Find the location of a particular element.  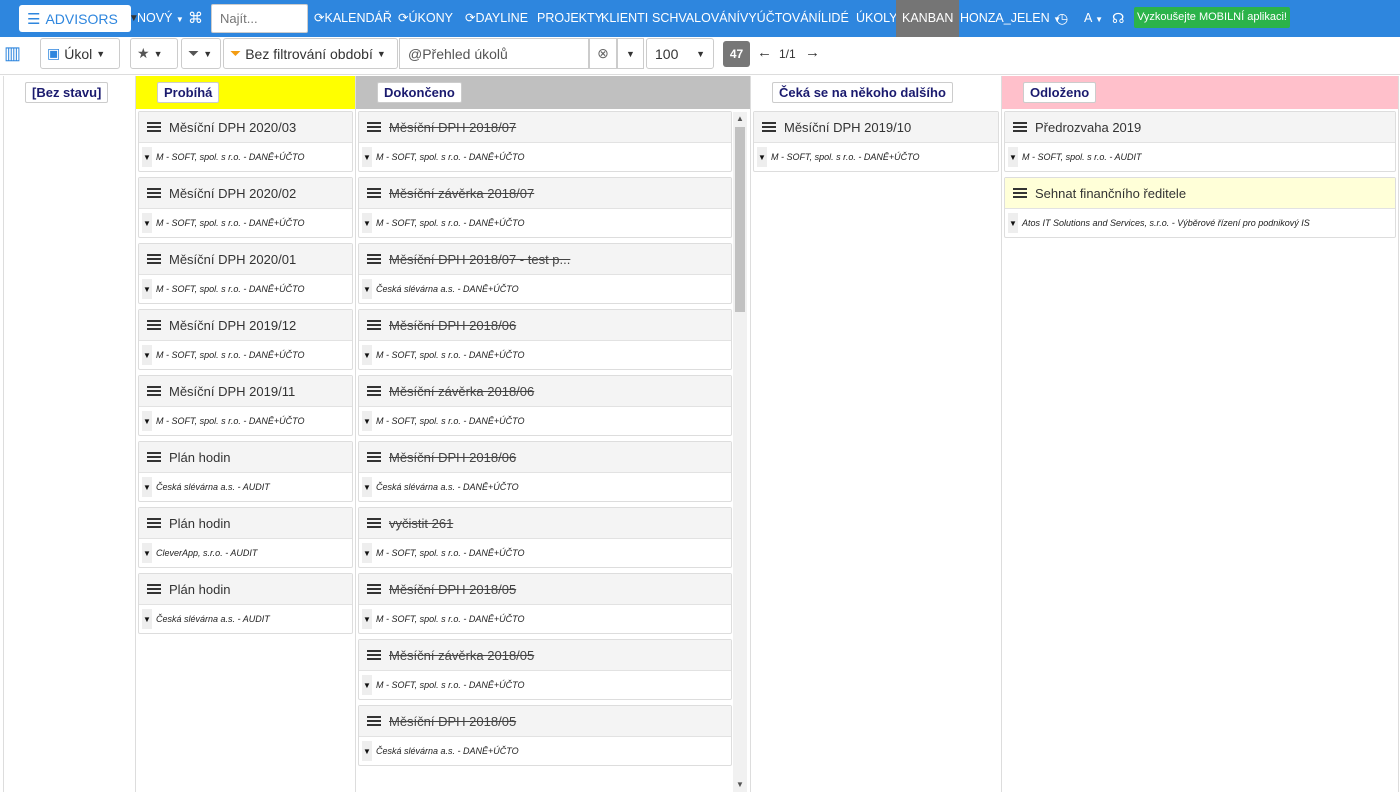

card-title: Měsíční DPH 2018/07 is located at coordinates (452, 127).